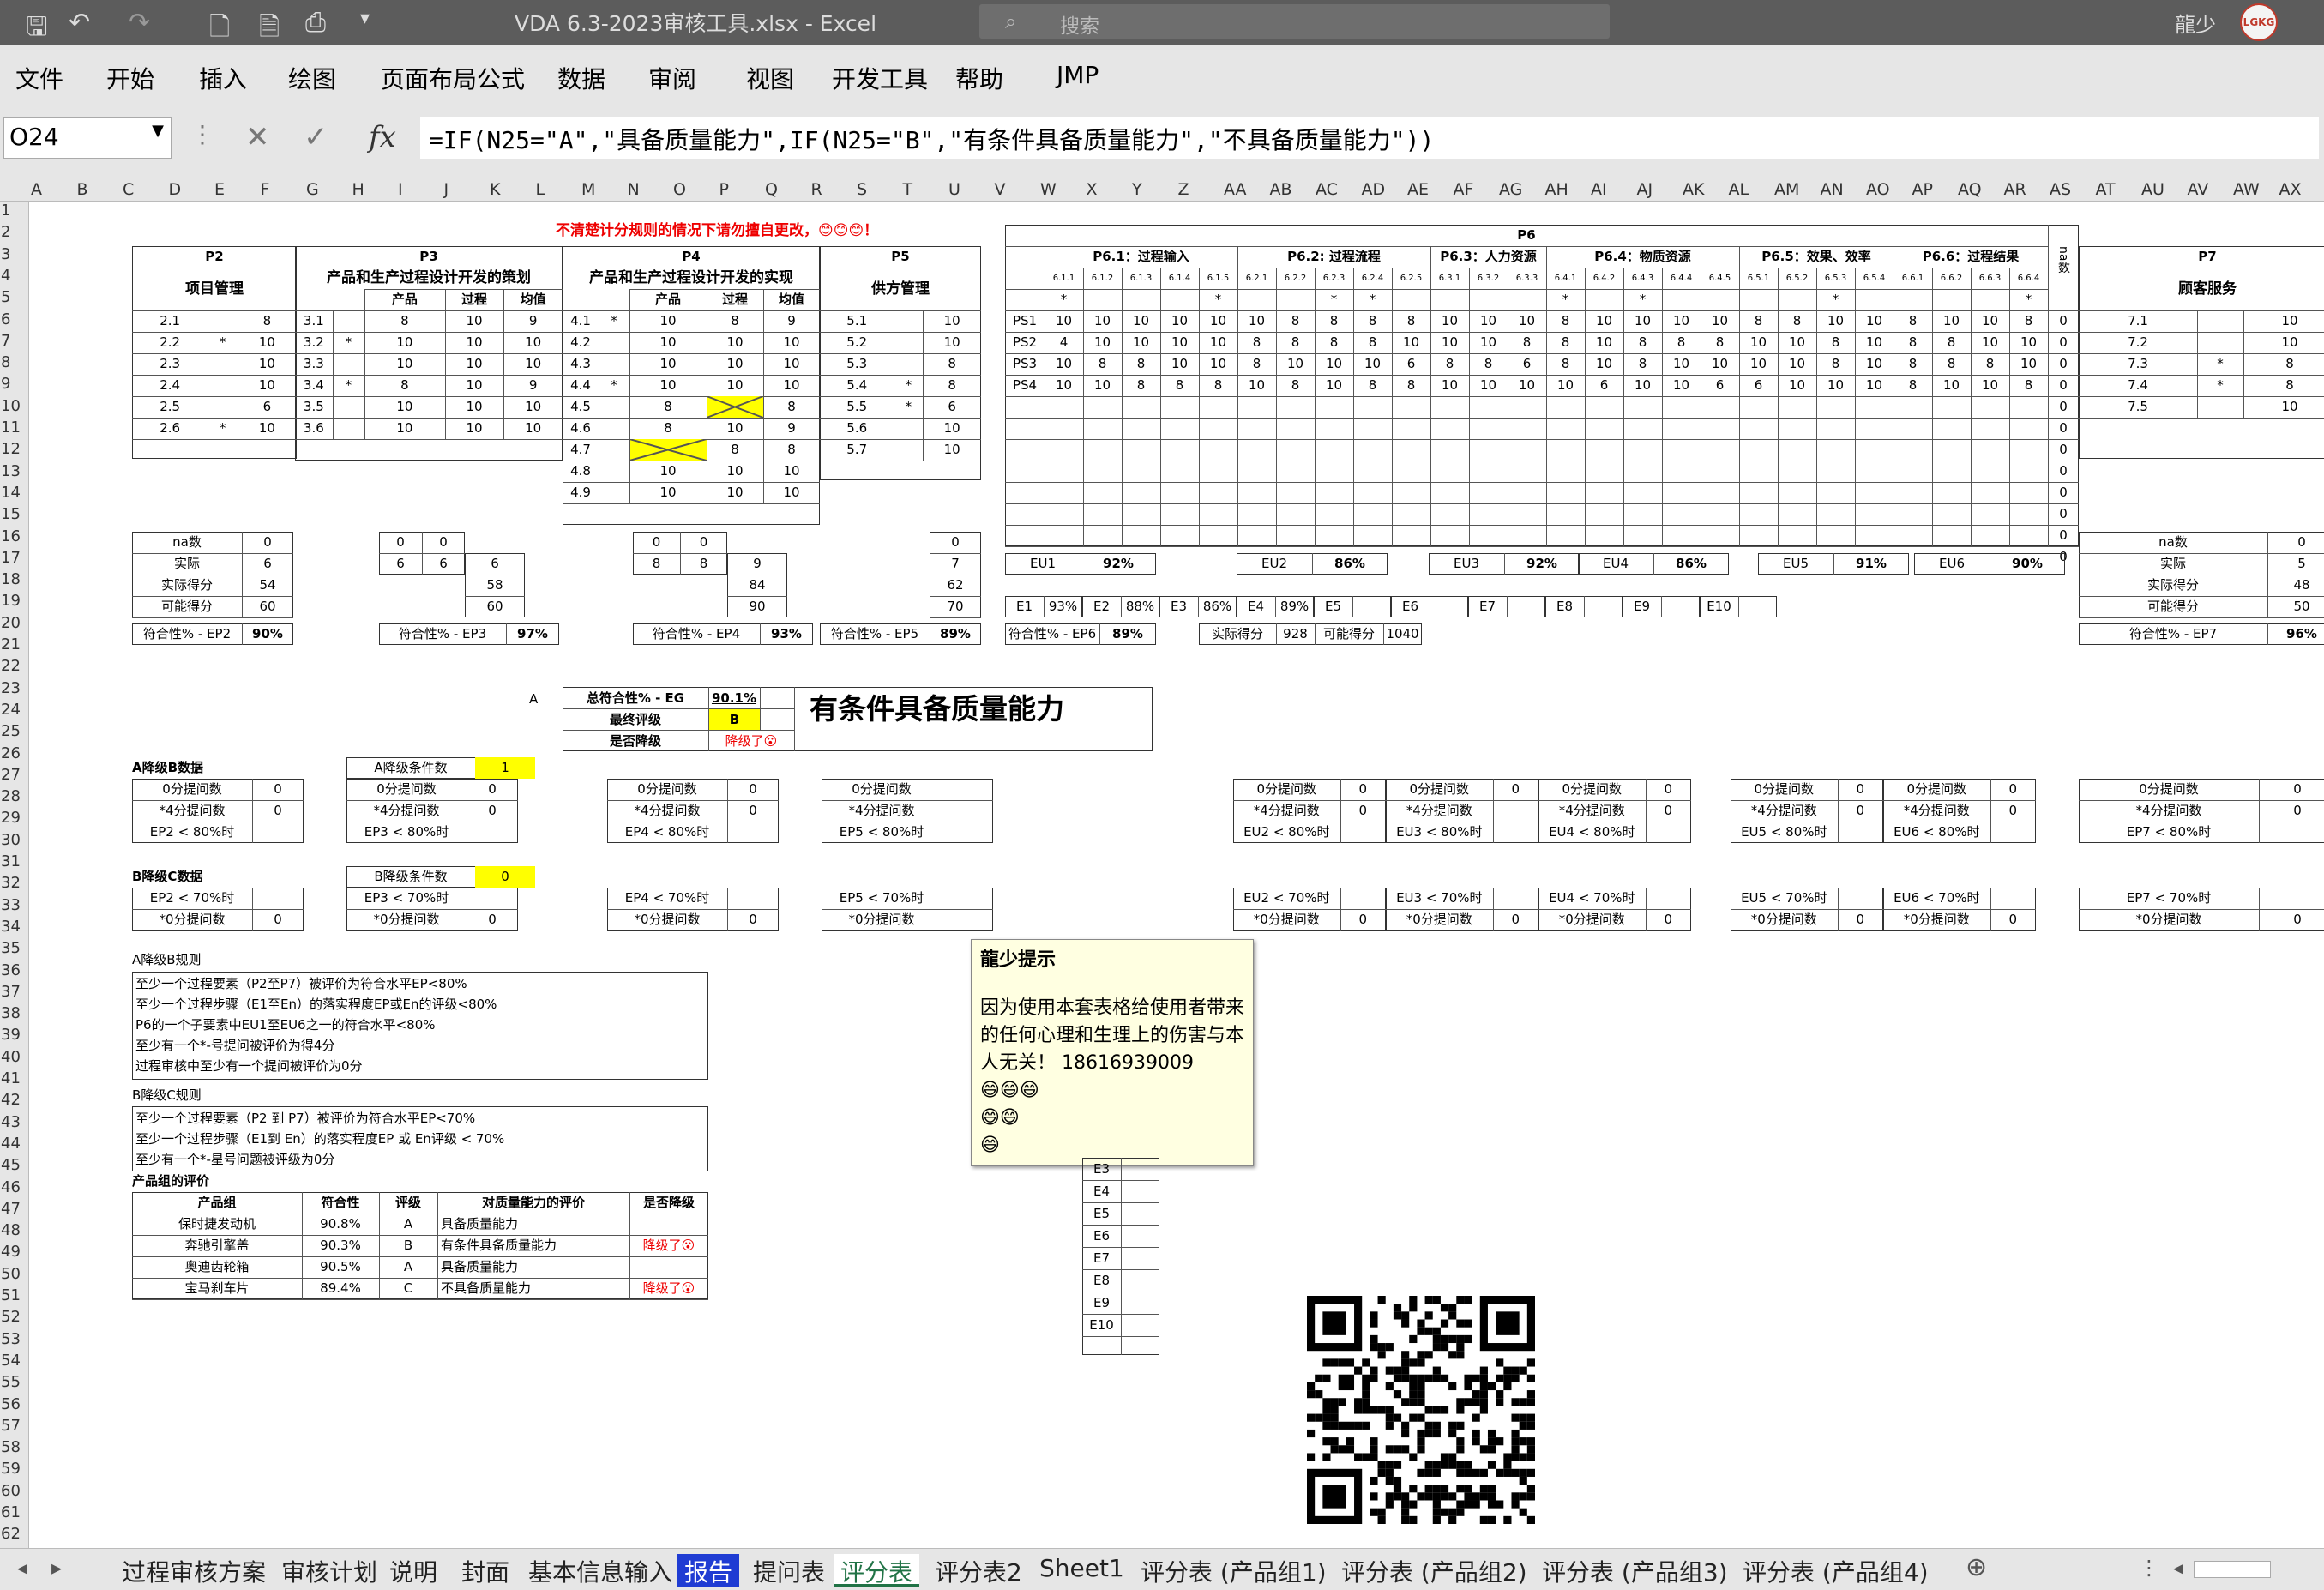 The width and height of the screenshot is (2324, 1590). Describe the element at coordinates (11, 818) in the screenshot. I see `row-header-29: 29` at that location.